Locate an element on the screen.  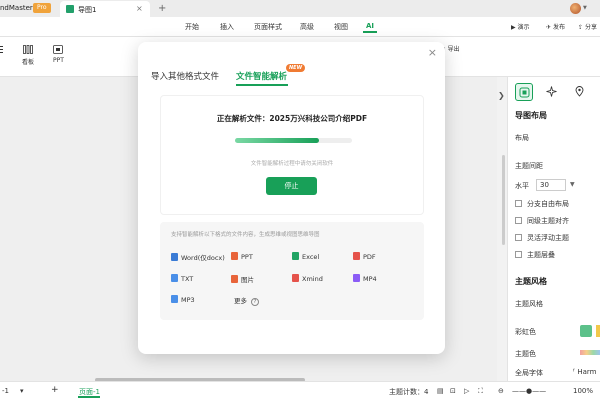
checkbox-label: 同级主题对齐 is located at coordinates (548, 221).